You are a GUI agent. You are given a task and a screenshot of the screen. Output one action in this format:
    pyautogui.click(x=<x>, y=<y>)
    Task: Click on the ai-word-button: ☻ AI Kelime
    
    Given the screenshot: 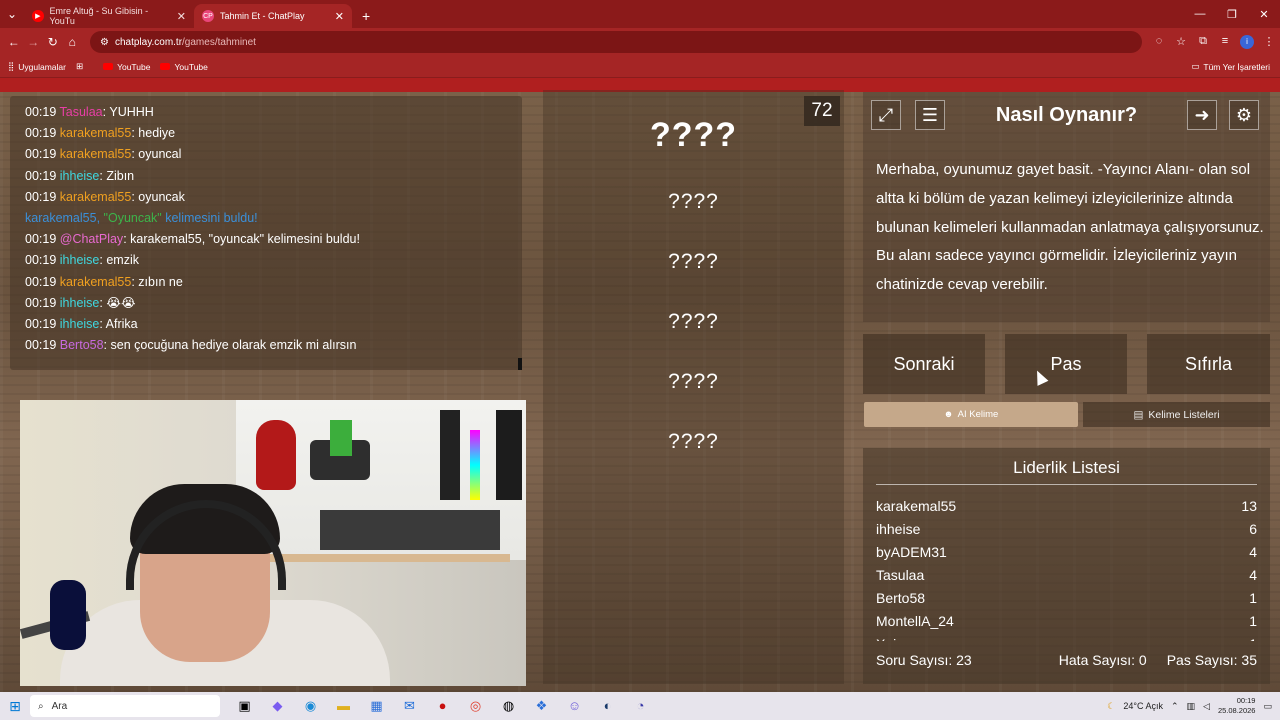 What is the action you would take?
    pyautogui.click(x=971, y=414)
    